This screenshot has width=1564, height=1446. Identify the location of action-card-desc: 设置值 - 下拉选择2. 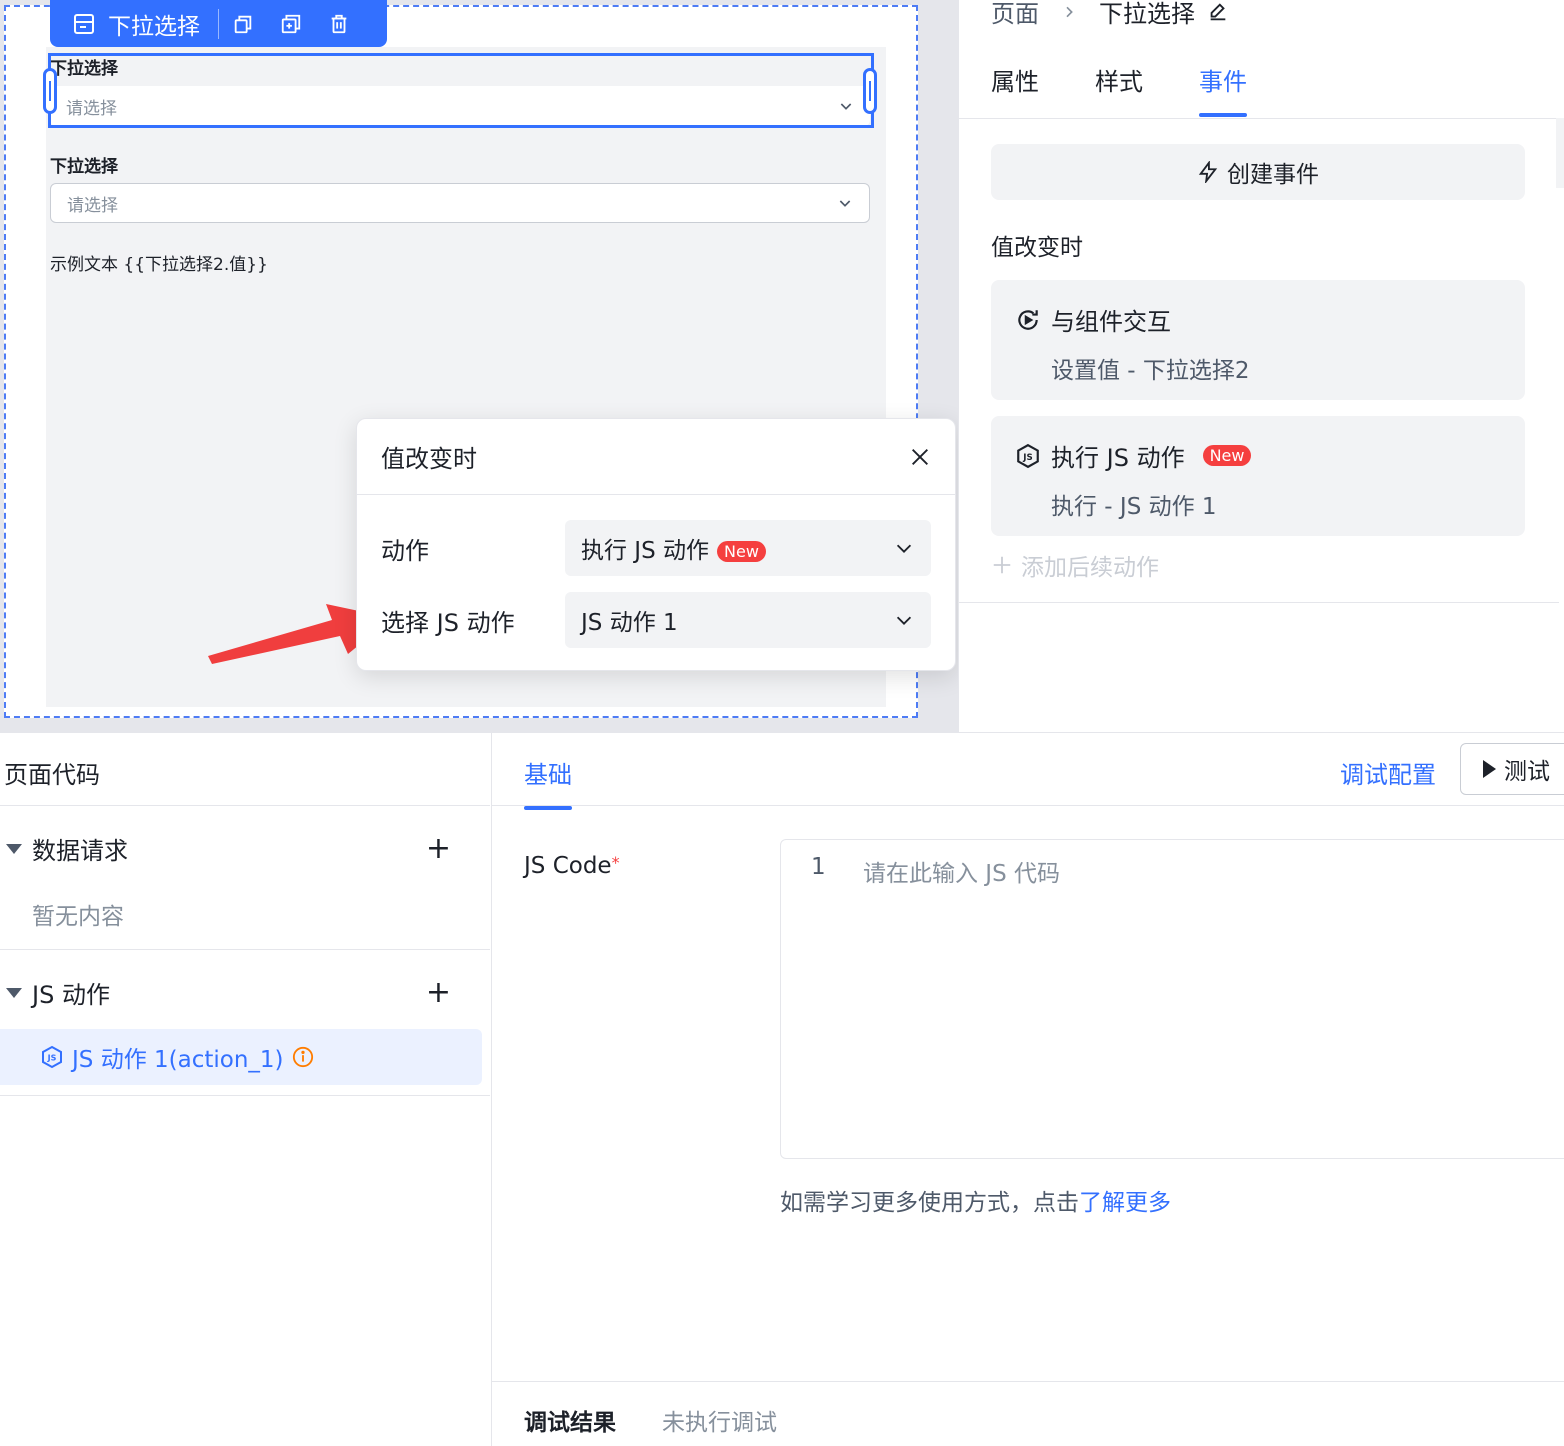
(1150, 371).